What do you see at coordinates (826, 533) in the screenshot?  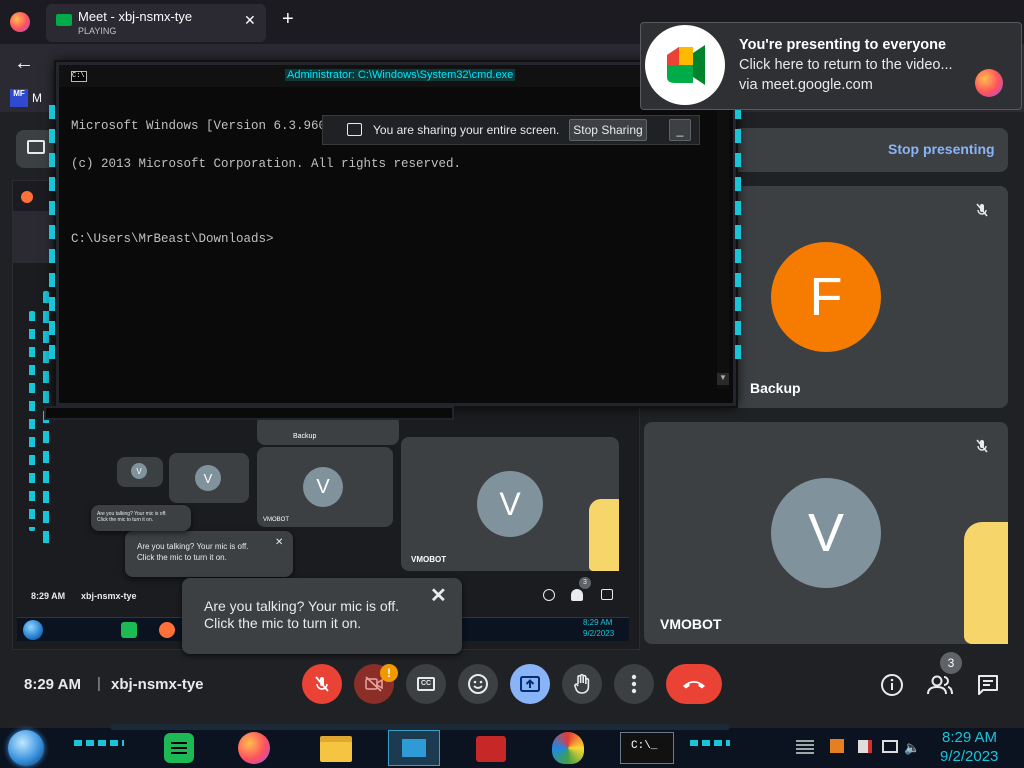 I see `participant-tile-vmobot: V VMOBOT` at bounding box center [826, 533].